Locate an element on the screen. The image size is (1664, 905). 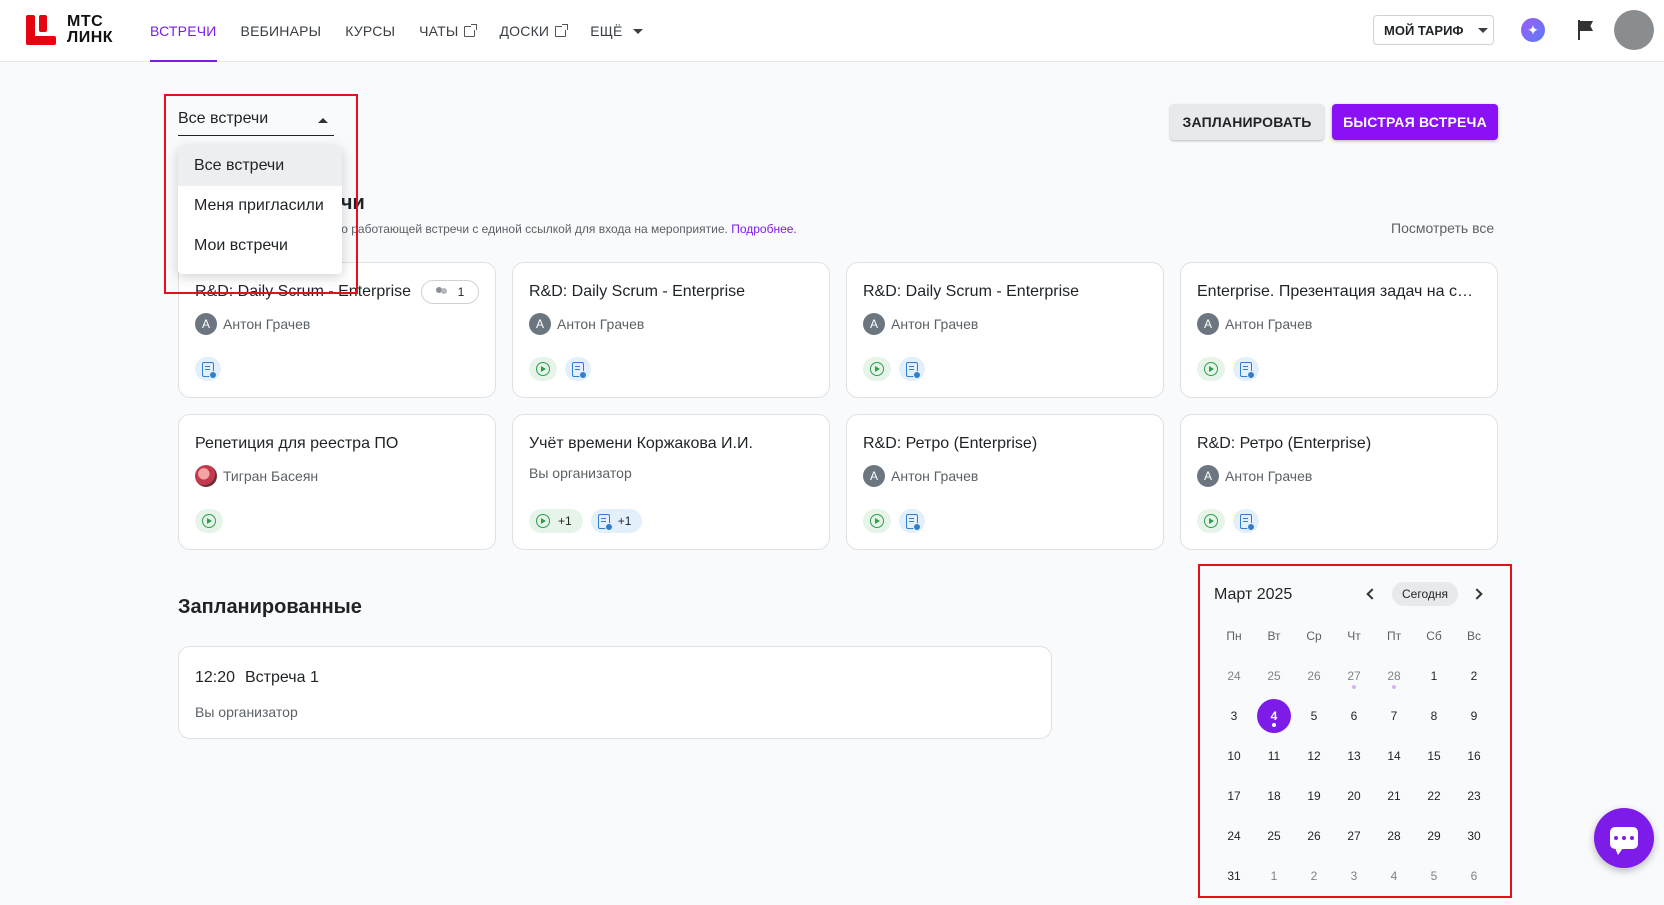
ai-assistant-icon: ✦ is located at coordinates (1533, 30).